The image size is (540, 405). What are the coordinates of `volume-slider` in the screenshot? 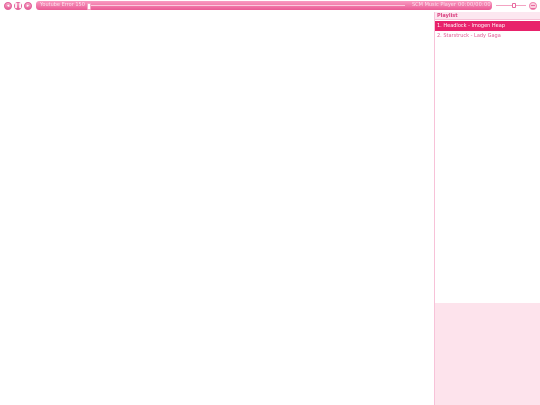 It's located at (511, 5).